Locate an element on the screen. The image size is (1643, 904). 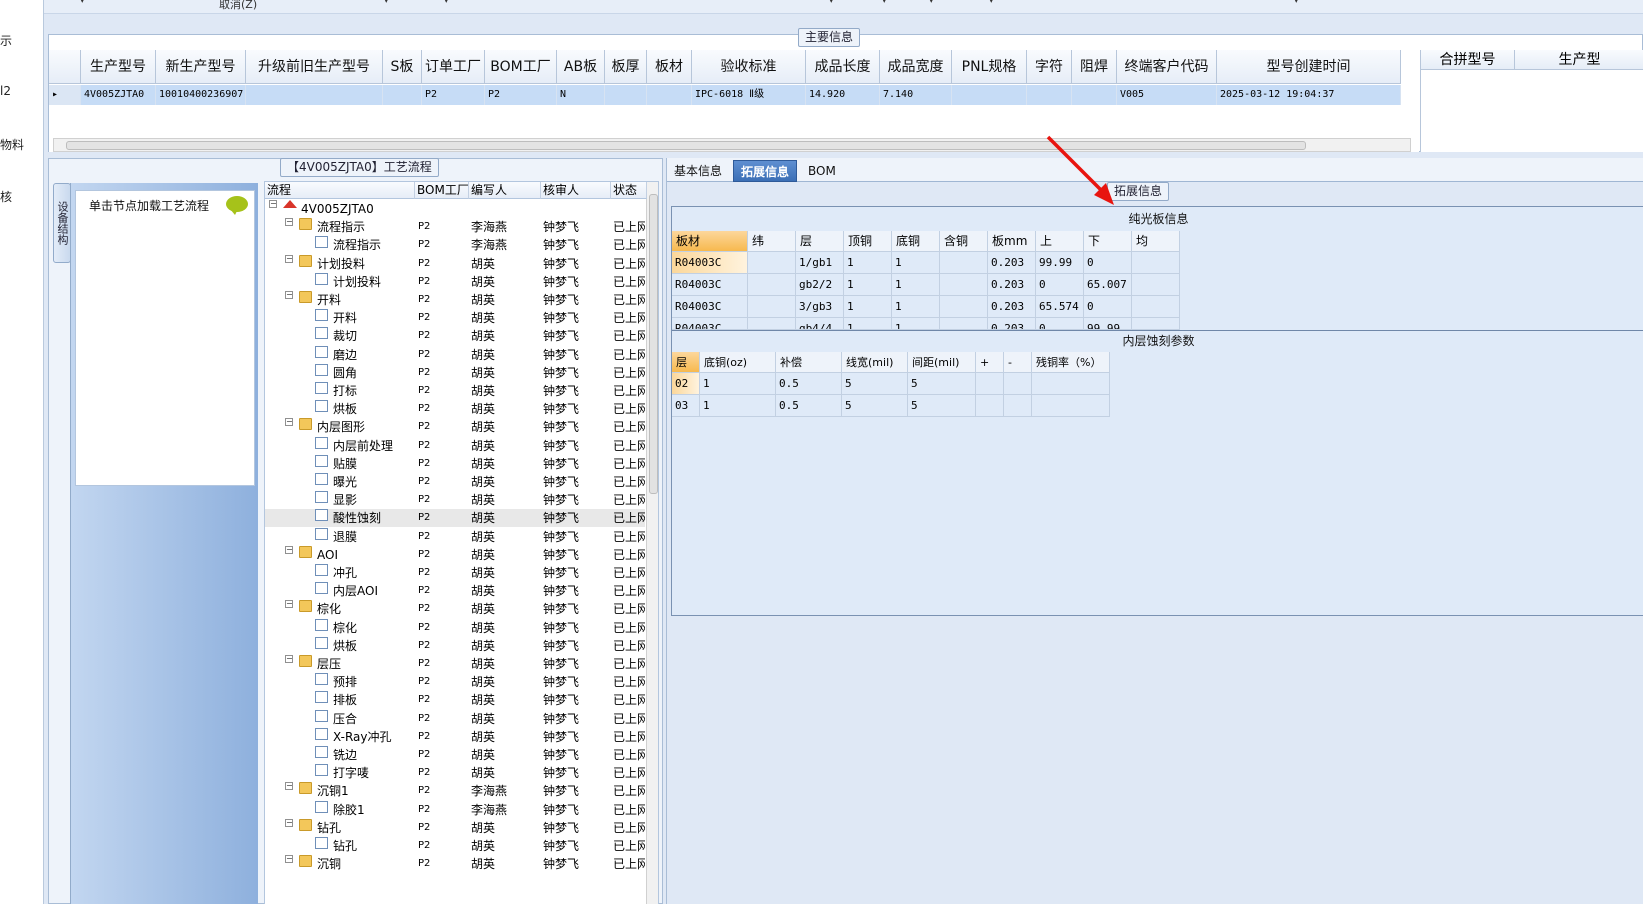
tree-node: 磨边 P2 胡英 钟梦飞 已上网 is located at coordinates (455, 354).